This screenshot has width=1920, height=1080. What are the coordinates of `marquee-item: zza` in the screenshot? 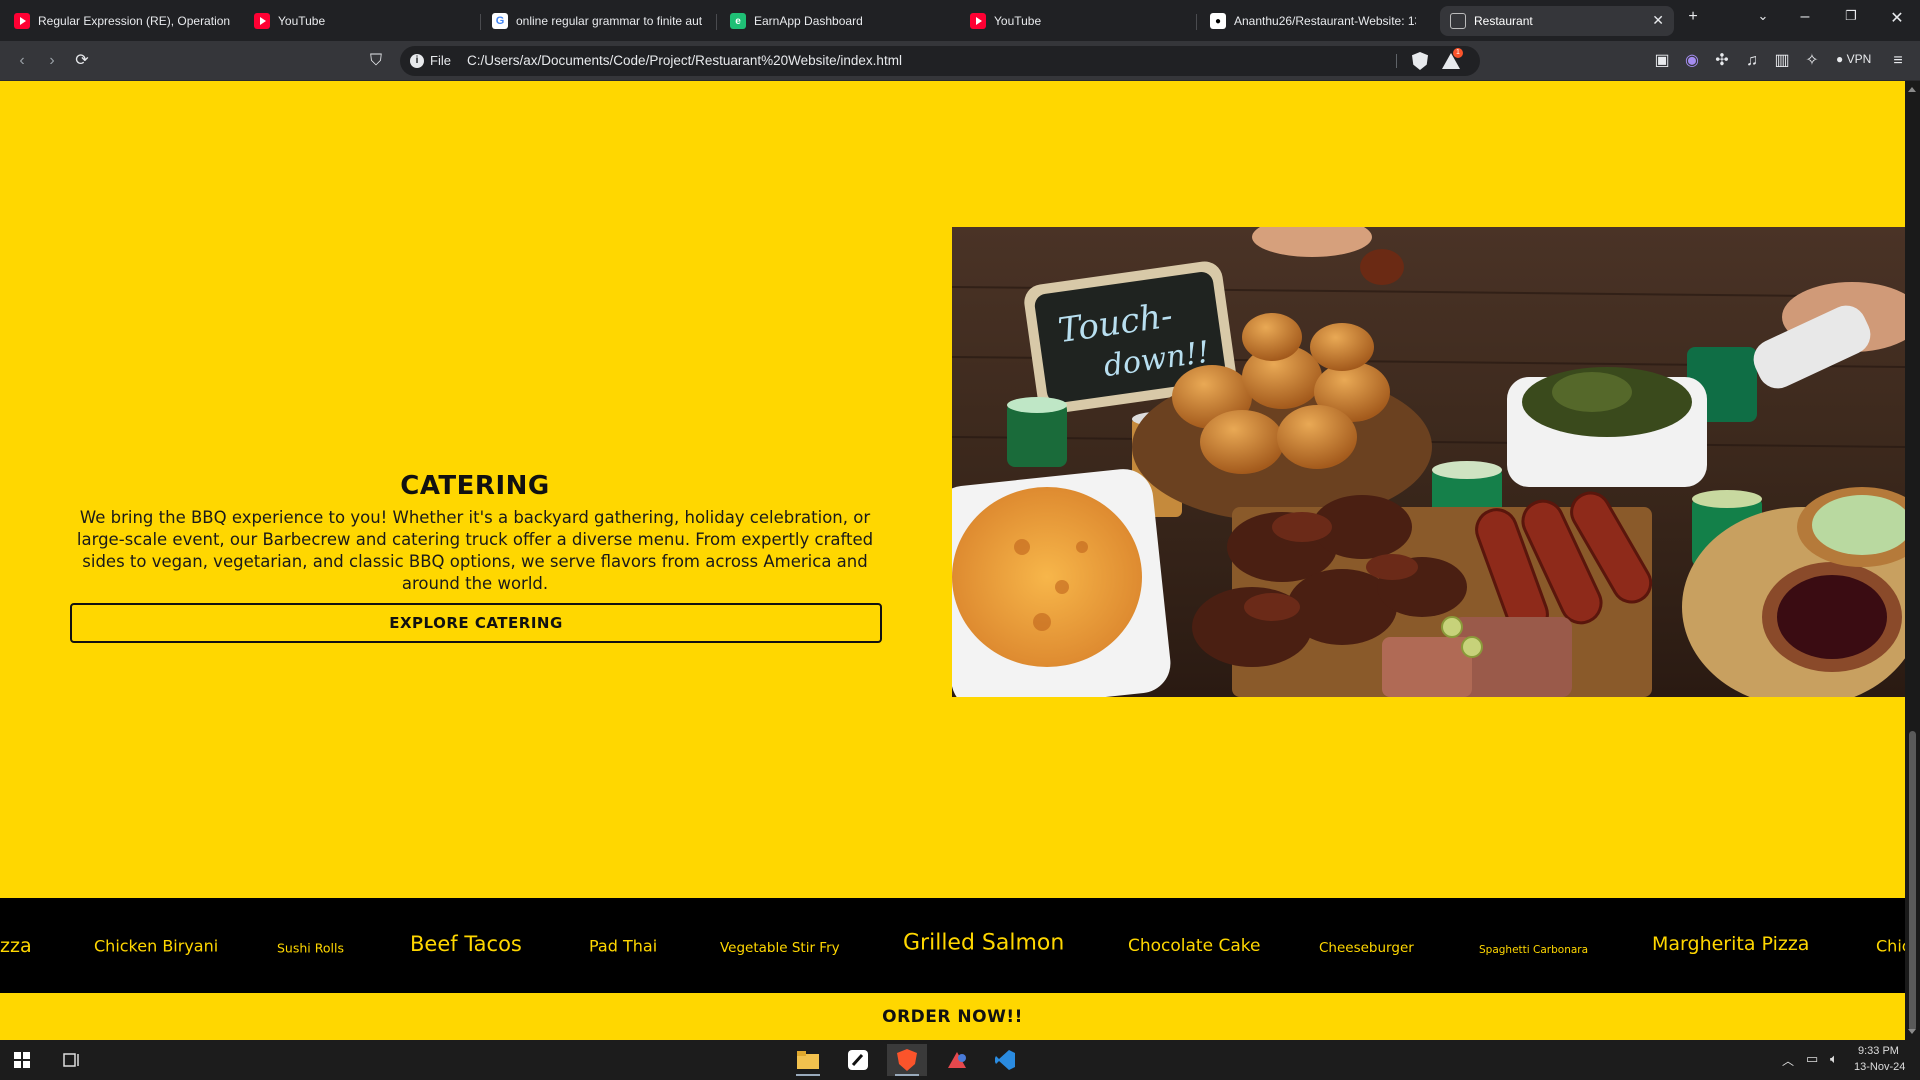 It's located at (16, 946).